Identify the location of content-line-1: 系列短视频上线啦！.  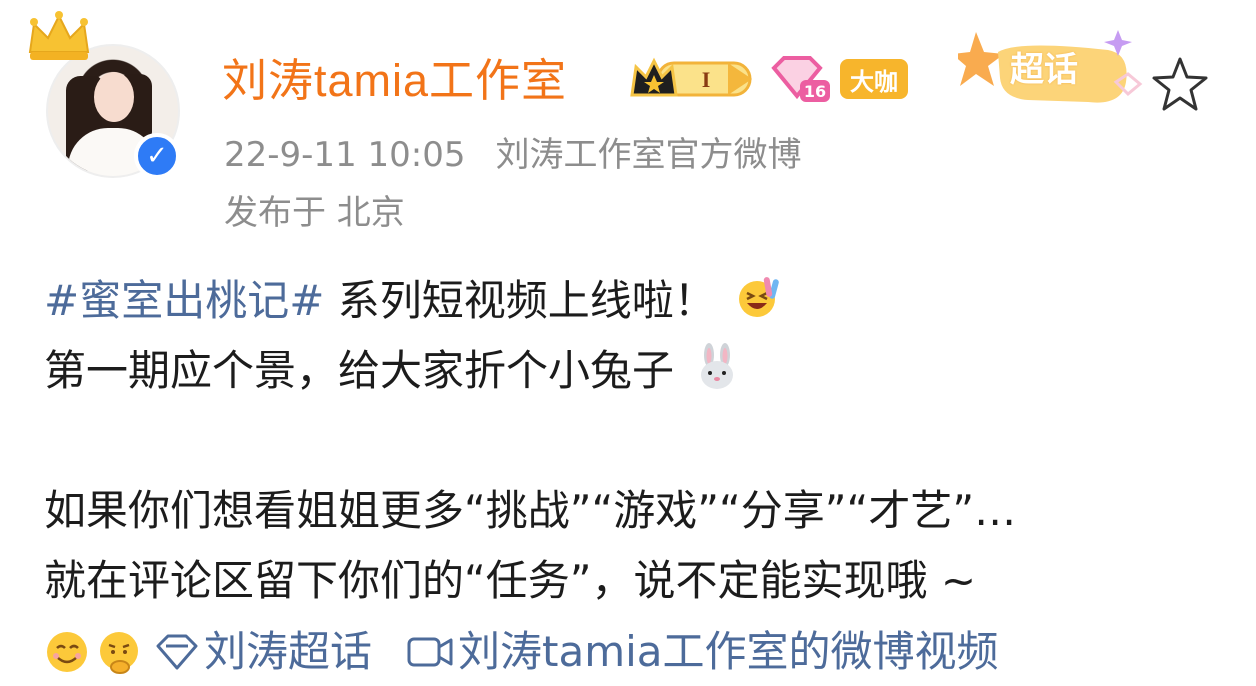
(520, 300).